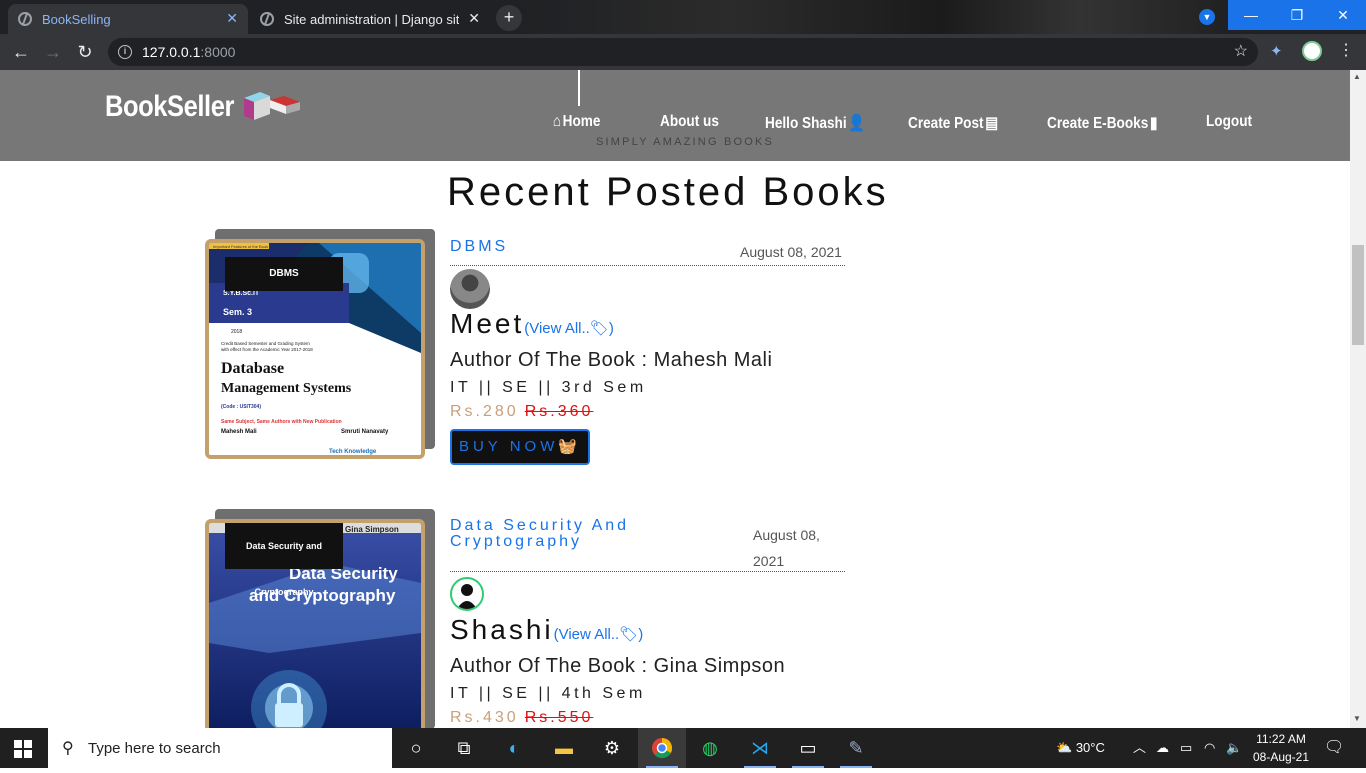  Describe the element at coordinates (272, 106) in the screenshot. I see `books-logo-icon` at that location.